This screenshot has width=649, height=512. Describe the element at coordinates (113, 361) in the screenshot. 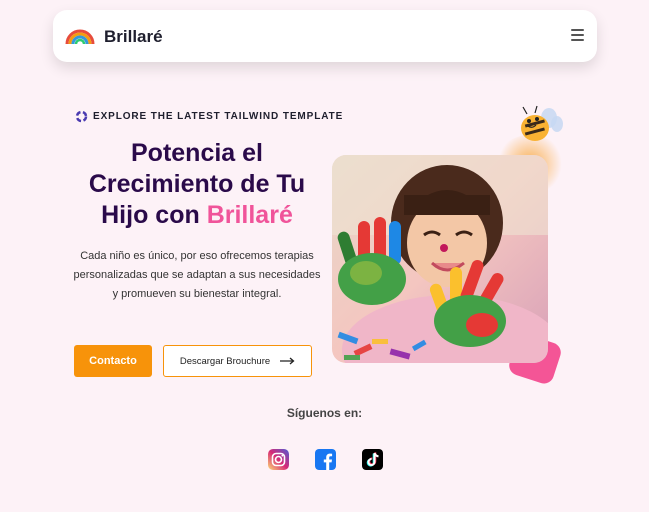

I see `contact-button: Contacto` at that location.